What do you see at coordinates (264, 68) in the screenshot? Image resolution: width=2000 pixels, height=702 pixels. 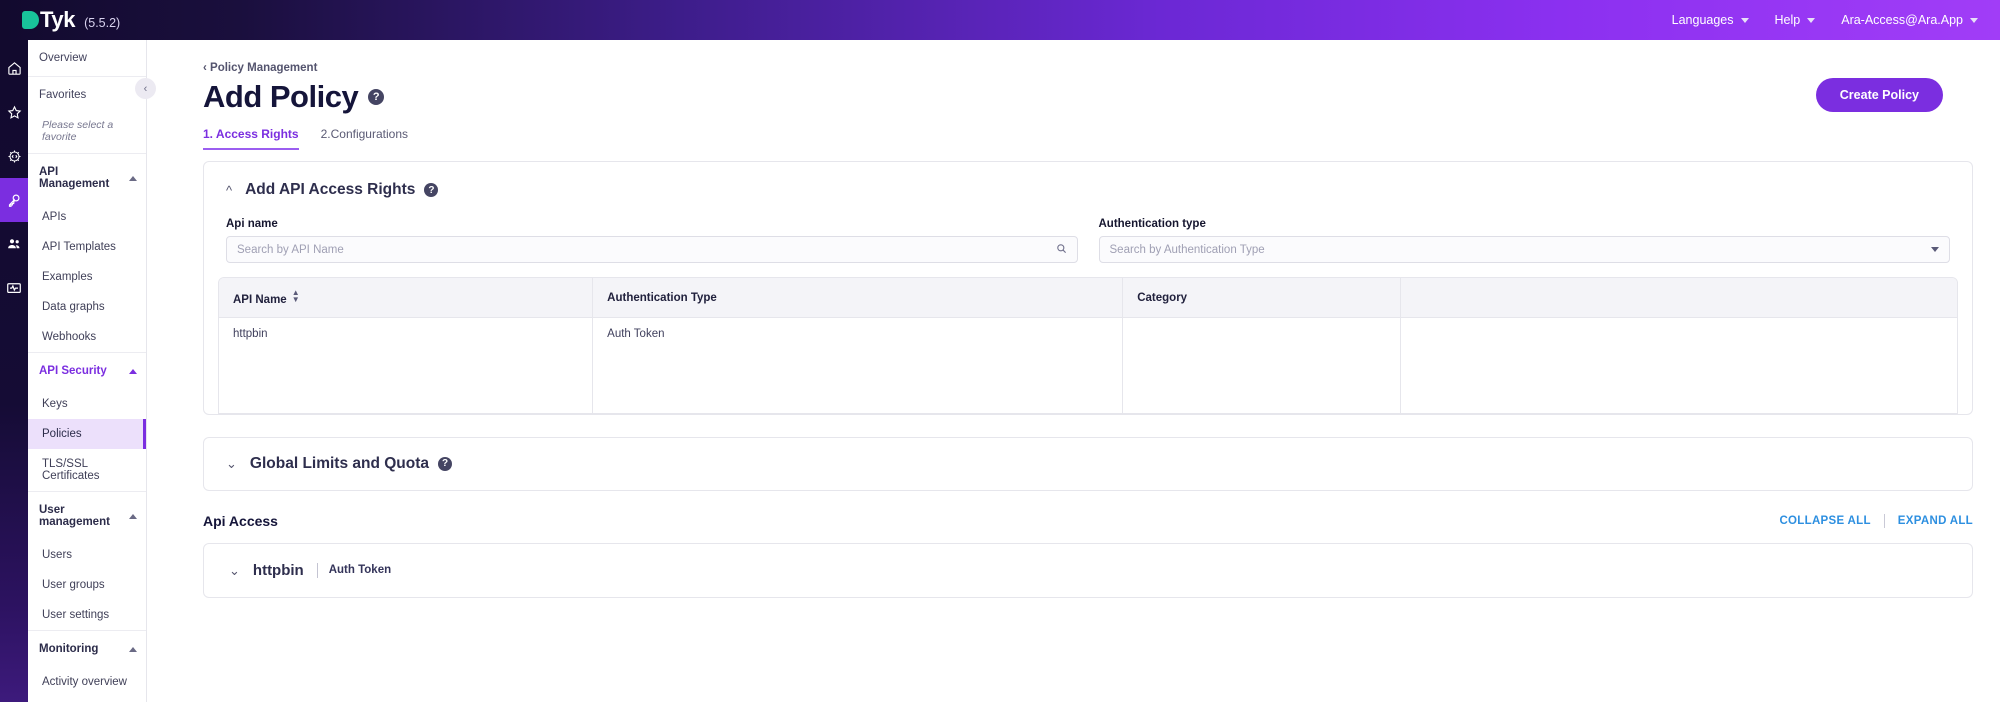 I see `breadcrumb-label: Policy Management` at bounding box center [264, 68].